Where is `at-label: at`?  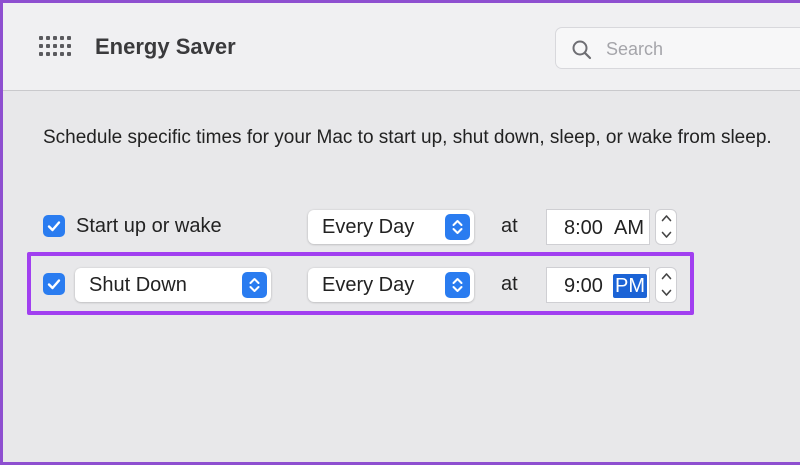
at-label: at is located at coordinates (509, 226).